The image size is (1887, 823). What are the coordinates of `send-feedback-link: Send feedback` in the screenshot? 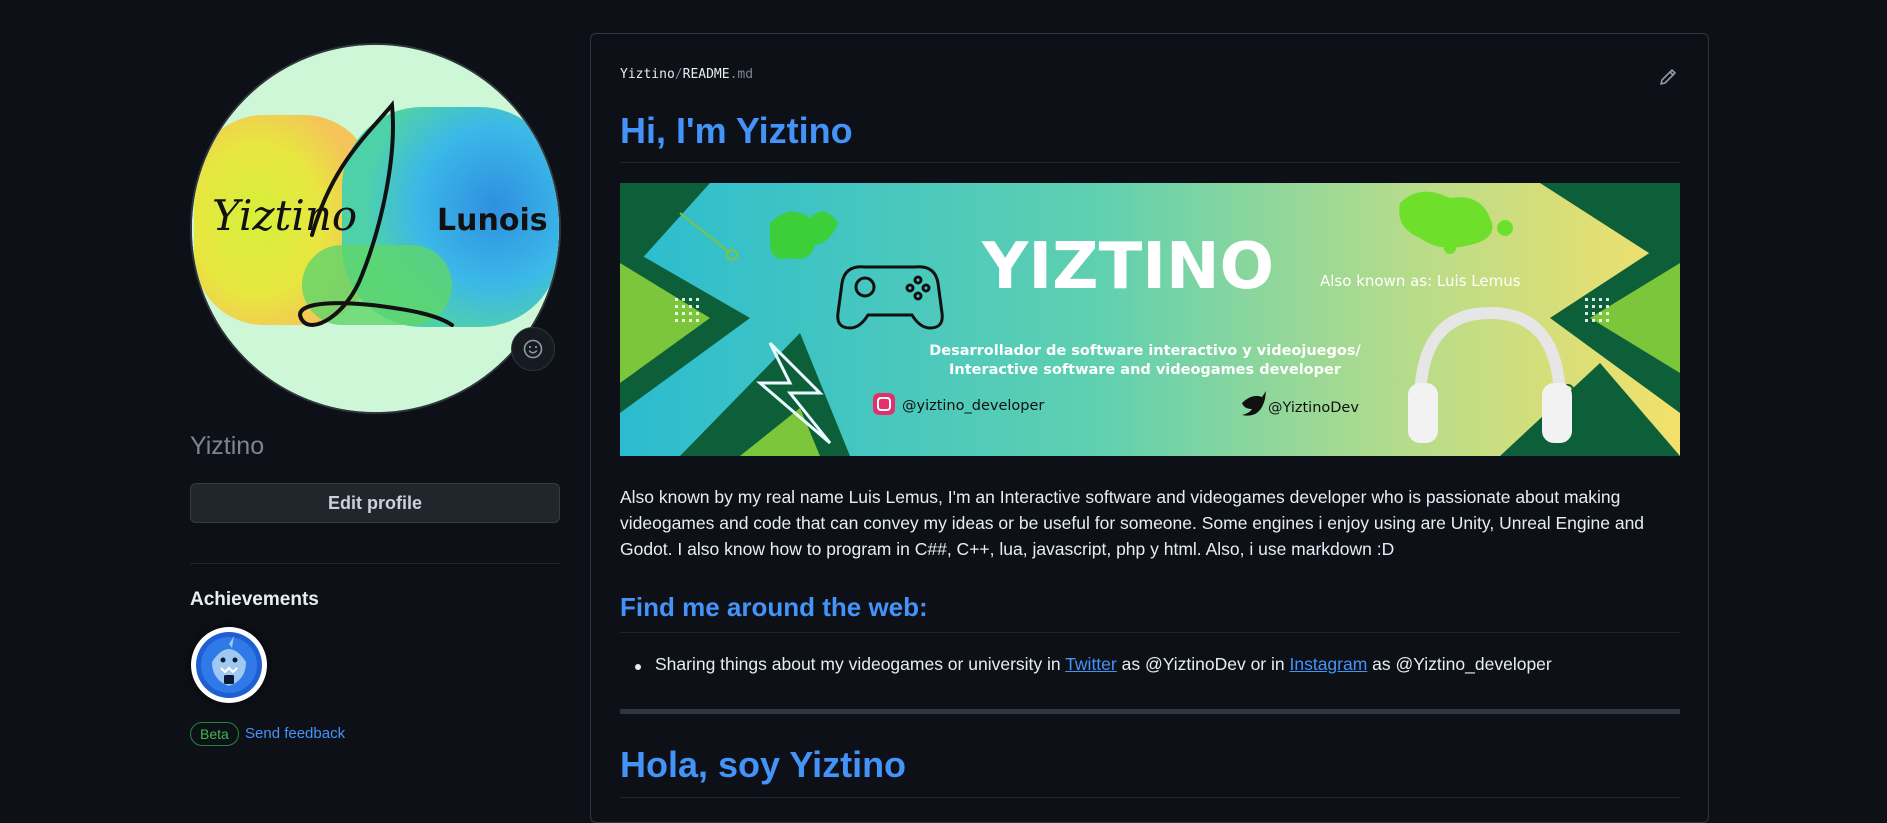 It's located at (295, 733).